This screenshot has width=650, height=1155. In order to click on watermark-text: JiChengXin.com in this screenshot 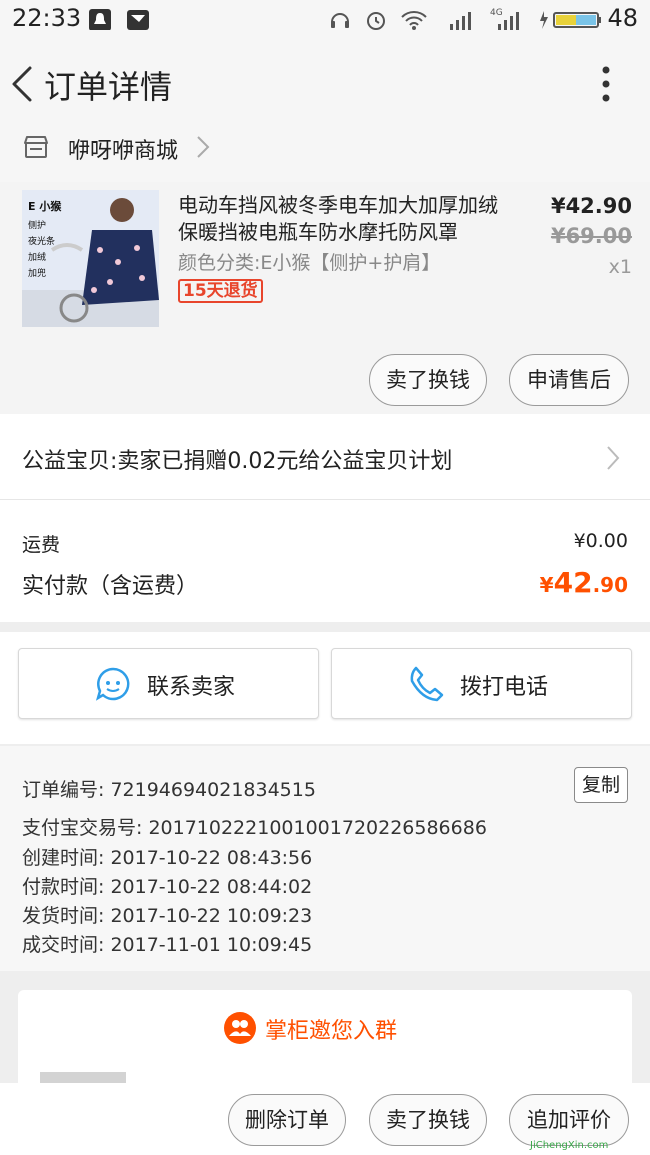, I will do `click(569, 1145)`.